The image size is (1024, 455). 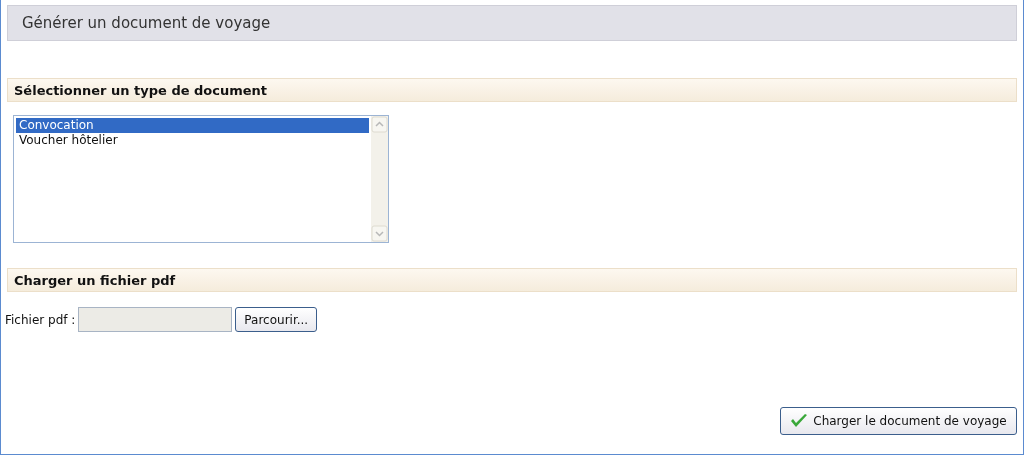 I want to click on check-icon, so click(x=799, y=421).